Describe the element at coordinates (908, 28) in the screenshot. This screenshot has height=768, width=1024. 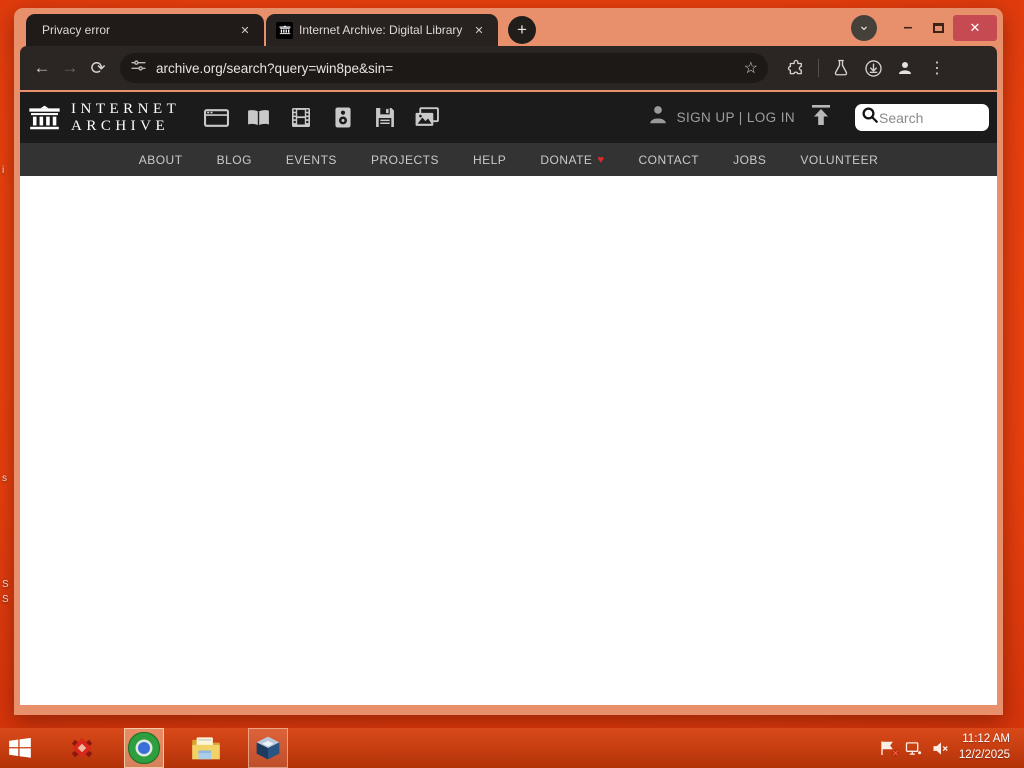
I see `minimize-button` at that location.